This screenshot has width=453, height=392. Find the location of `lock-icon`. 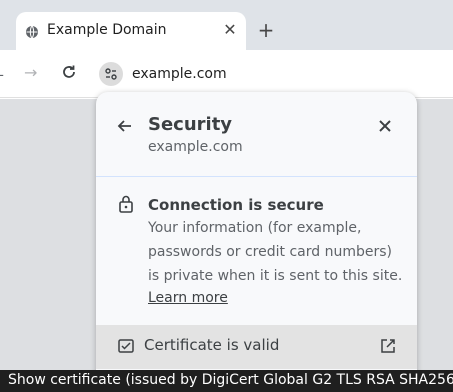

lock-icon is located at coordinates (126, 204).